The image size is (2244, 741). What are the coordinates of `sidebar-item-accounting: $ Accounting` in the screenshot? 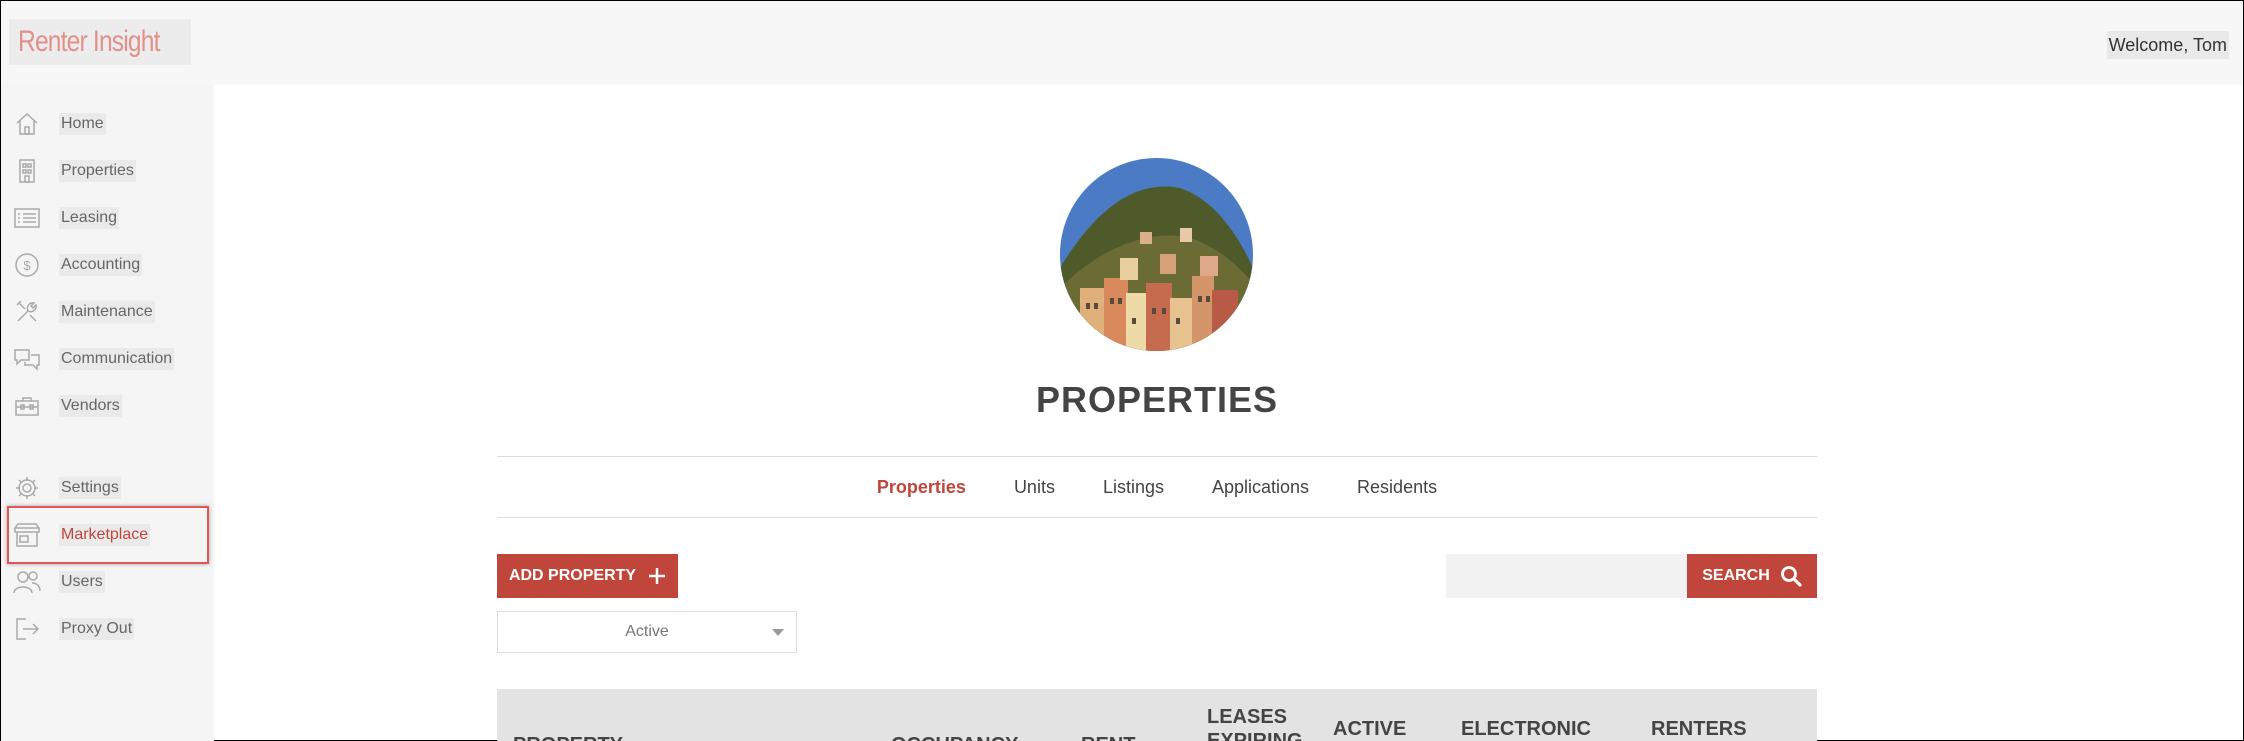 It's located at (108, 265).